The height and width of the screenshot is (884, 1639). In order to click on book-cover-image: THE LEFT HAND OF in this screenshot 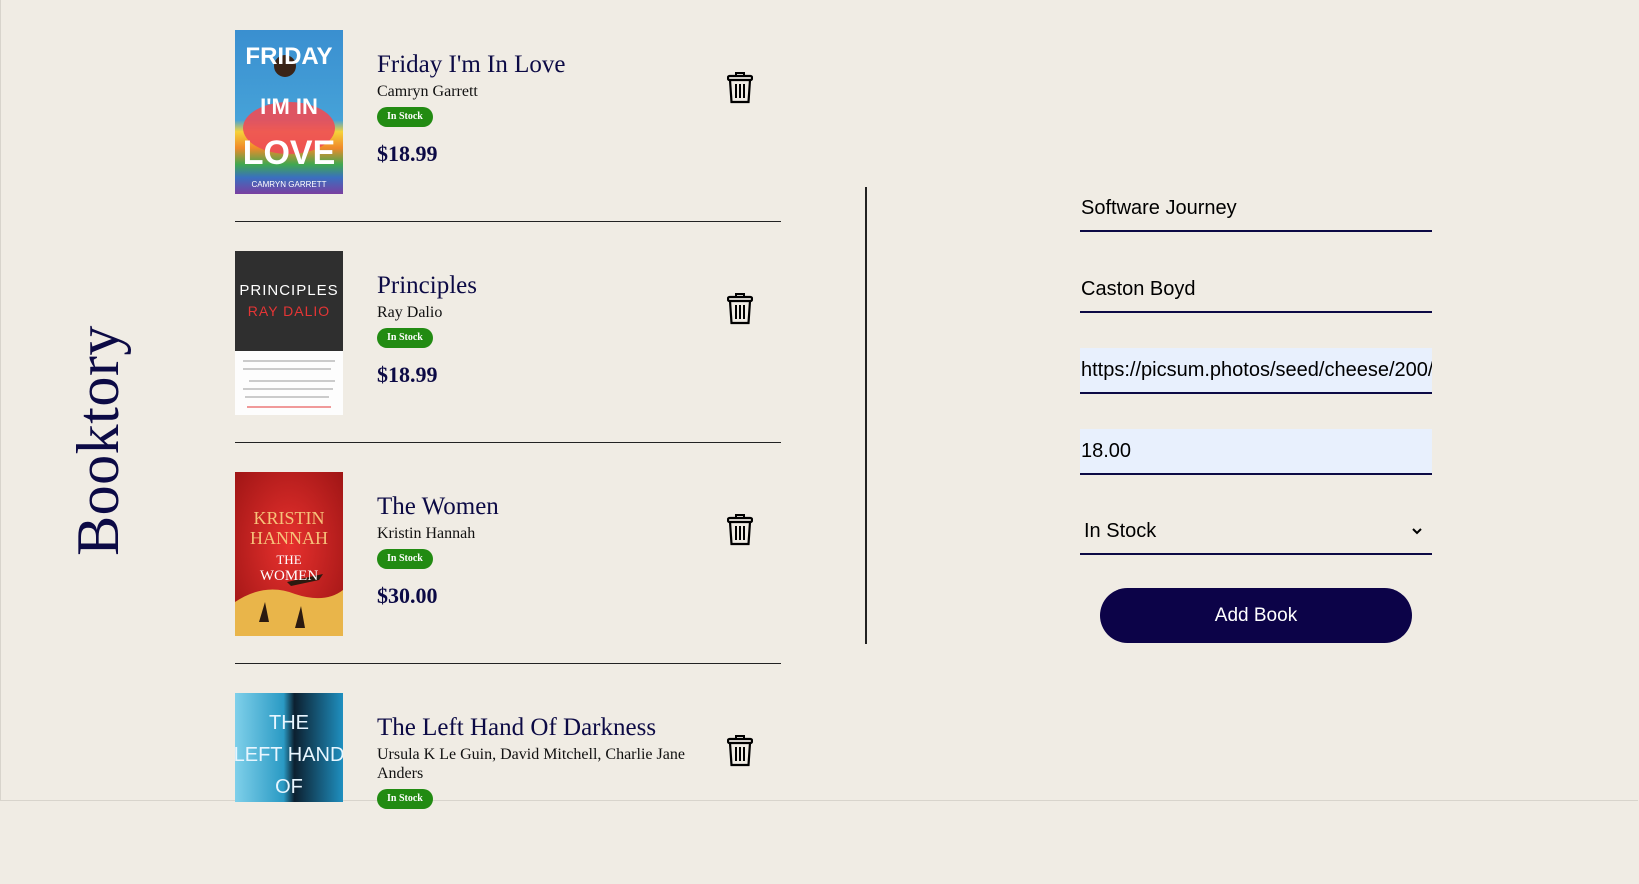, I will do `click(289, 747)`.